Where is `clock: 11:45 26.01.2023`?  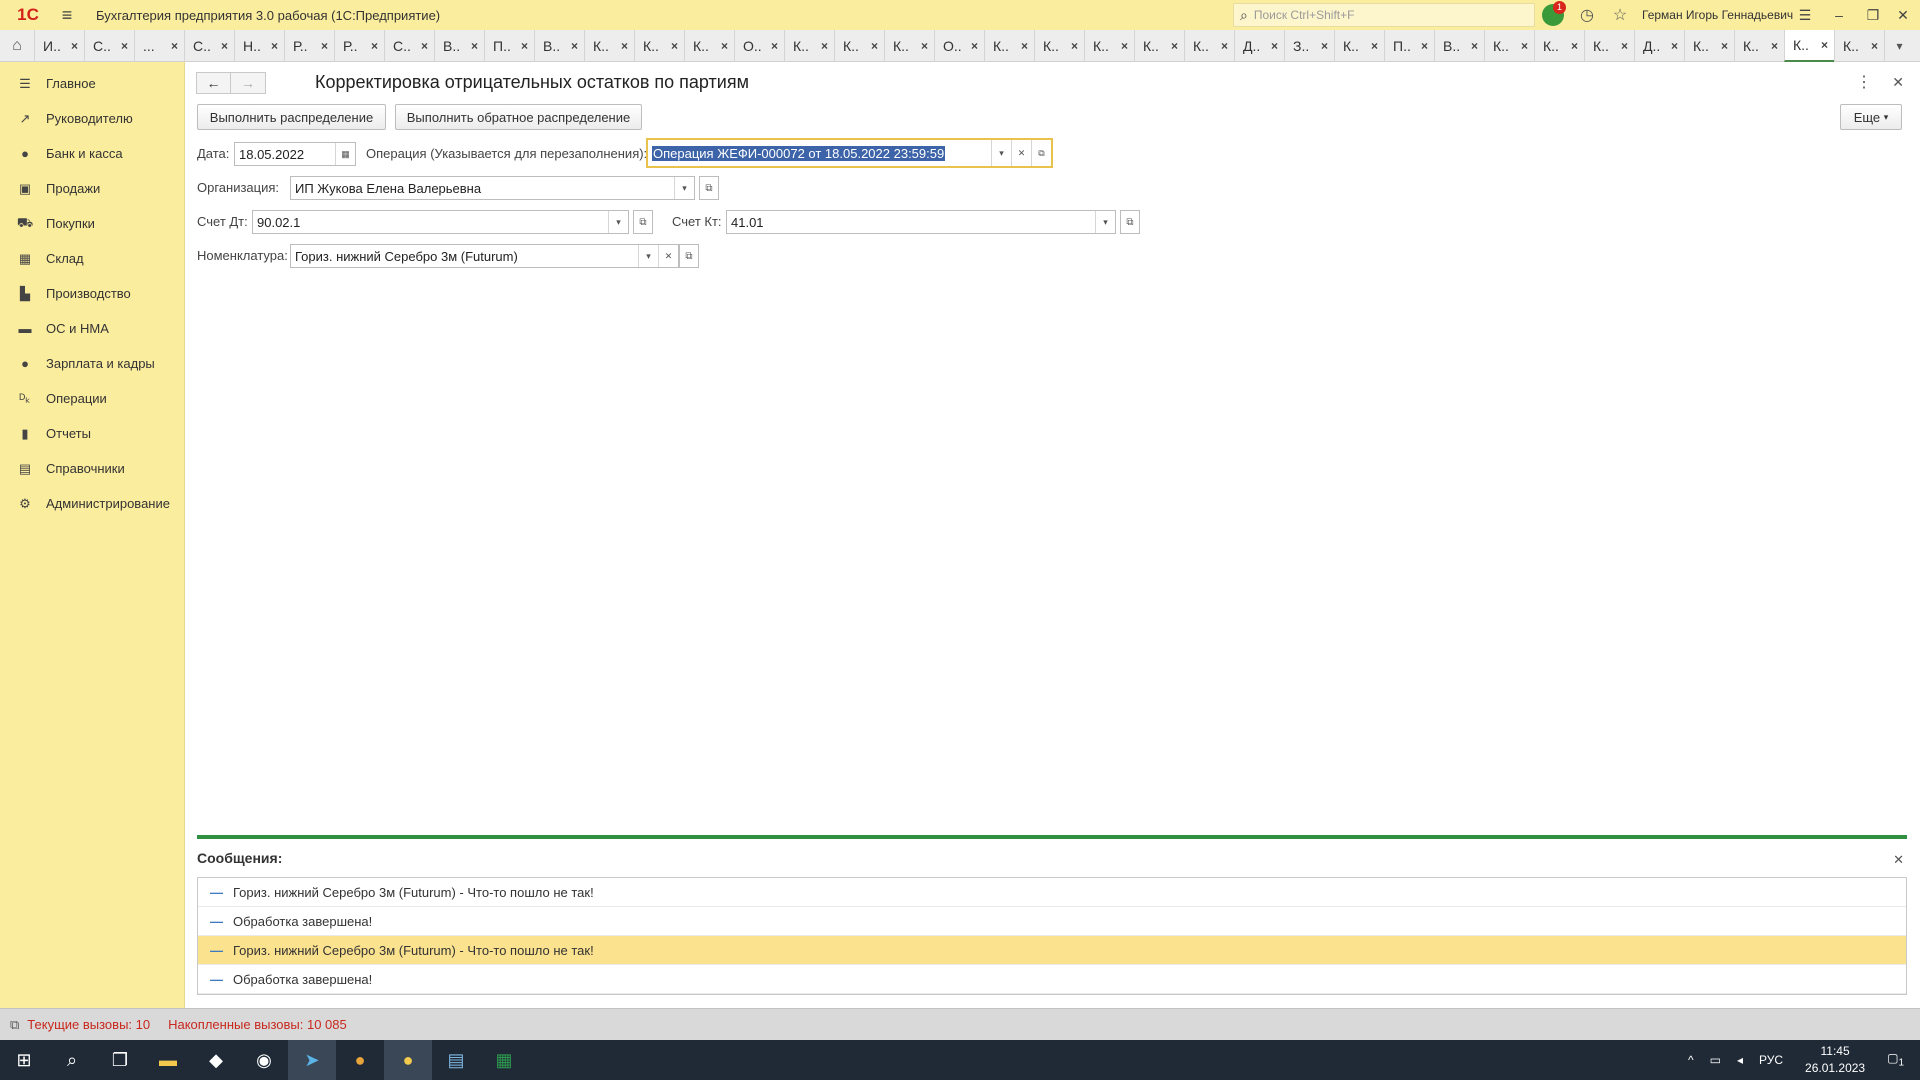 clock: 11:45 26.01.2023 is located at coordinates (1835, 1060).